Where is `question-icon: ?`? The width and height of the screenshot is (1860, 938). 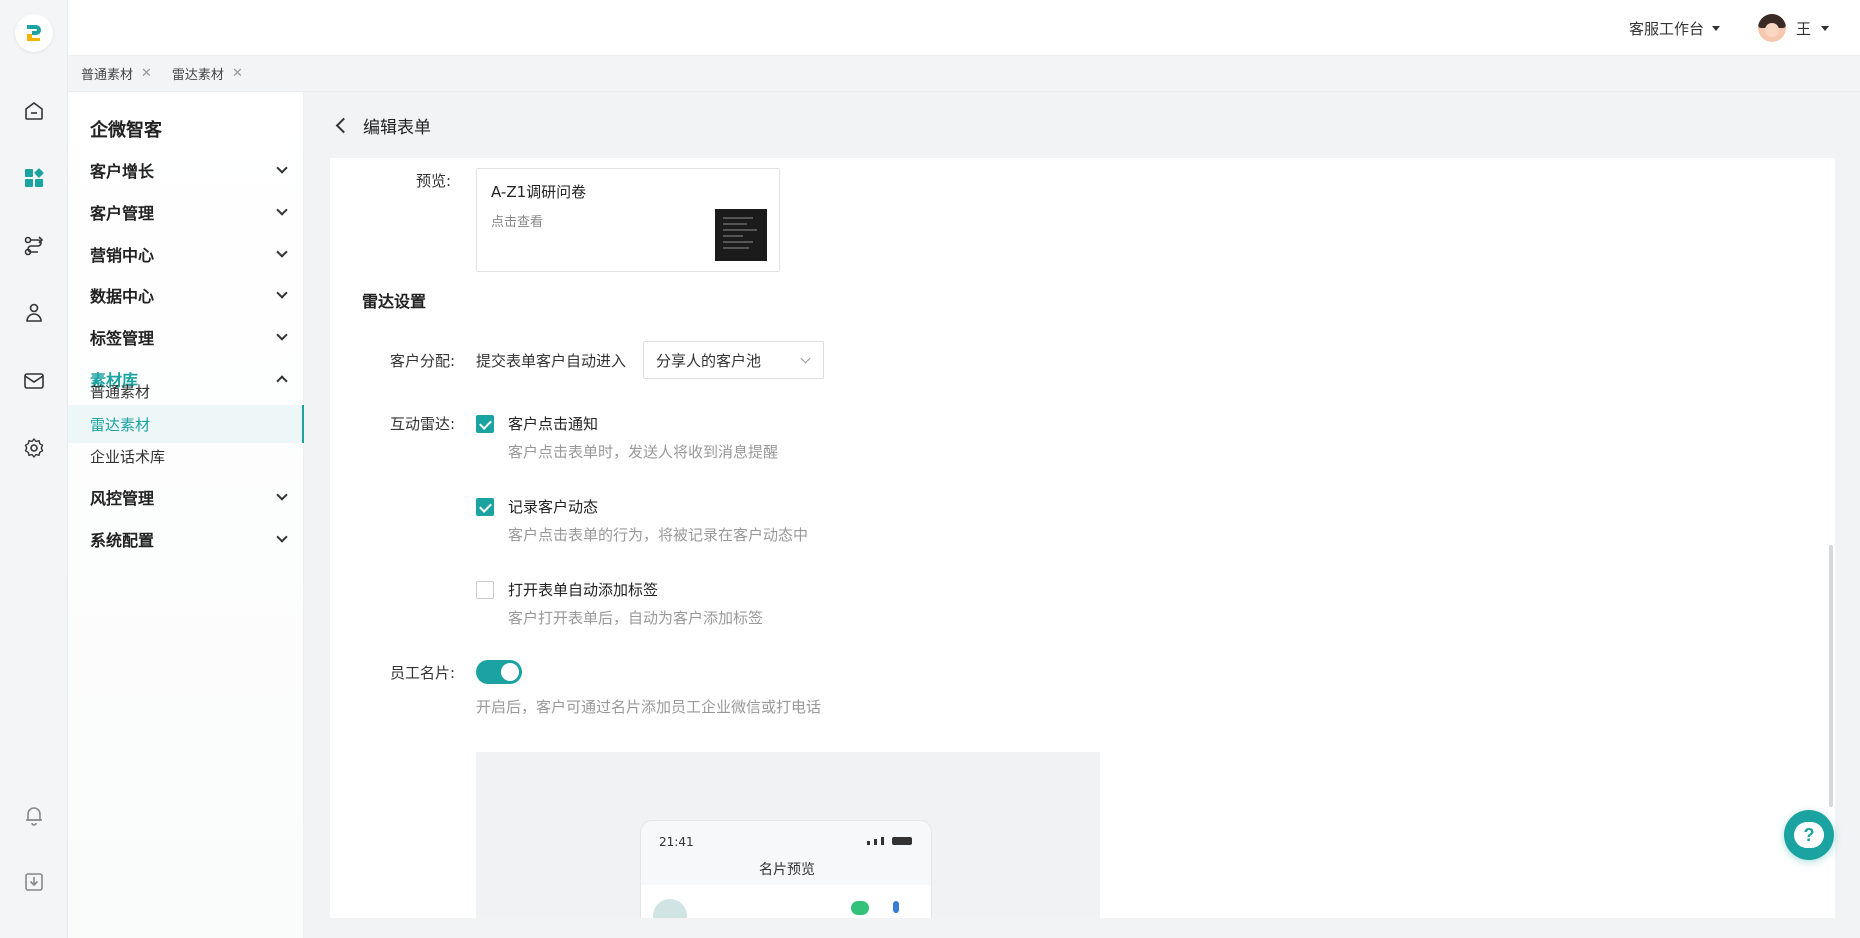
question-icon: ? is located at coordinates (1809, 835).